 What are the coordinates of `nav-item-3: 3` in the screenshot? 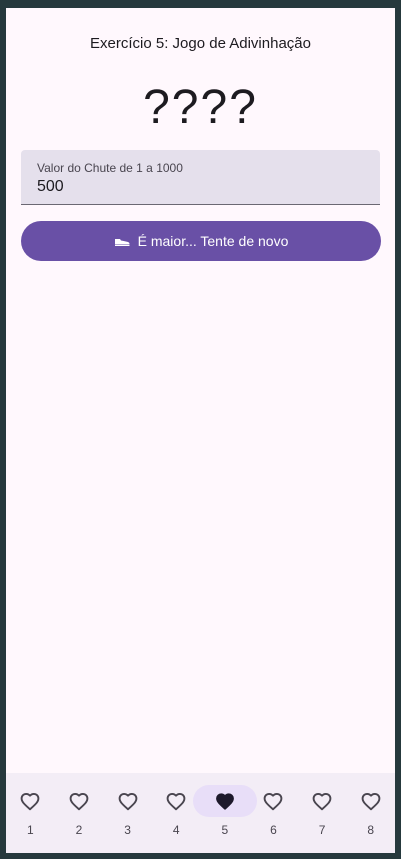 It's located at (127, 813).